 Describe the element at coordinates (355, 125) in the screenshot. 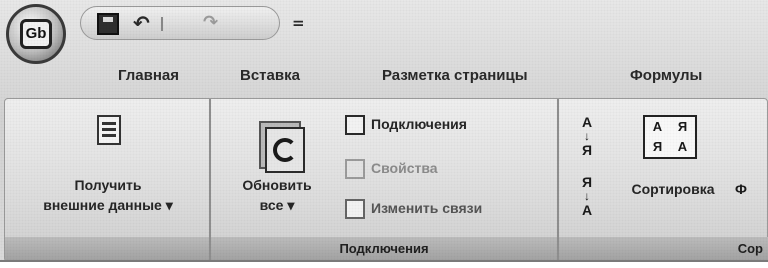

I see `connections-icon` at that location.